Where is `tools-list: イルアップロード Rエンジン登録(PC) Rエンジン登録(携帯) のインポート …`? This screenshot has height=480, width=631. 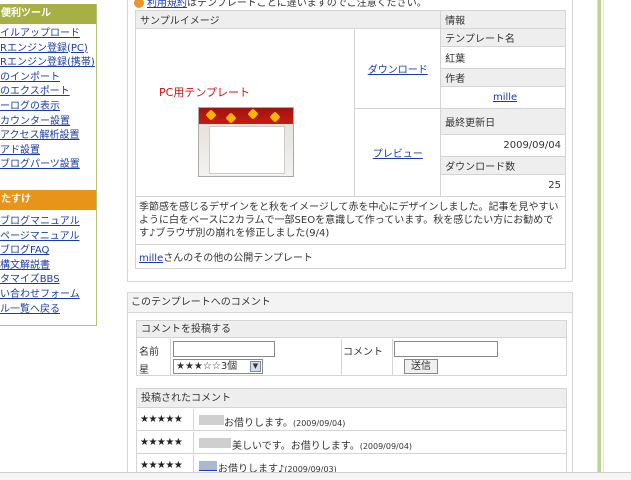 tools-list: イルアップロード Rエンジン登録(PC) Rエンジン登録(携帯) のインポート … is located at coordinates (48, 100).